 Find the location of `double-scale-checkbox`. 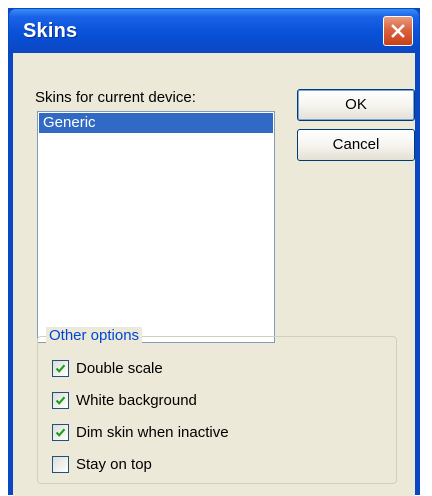

double-scale-checkbox is located at coordinates (60, 368).